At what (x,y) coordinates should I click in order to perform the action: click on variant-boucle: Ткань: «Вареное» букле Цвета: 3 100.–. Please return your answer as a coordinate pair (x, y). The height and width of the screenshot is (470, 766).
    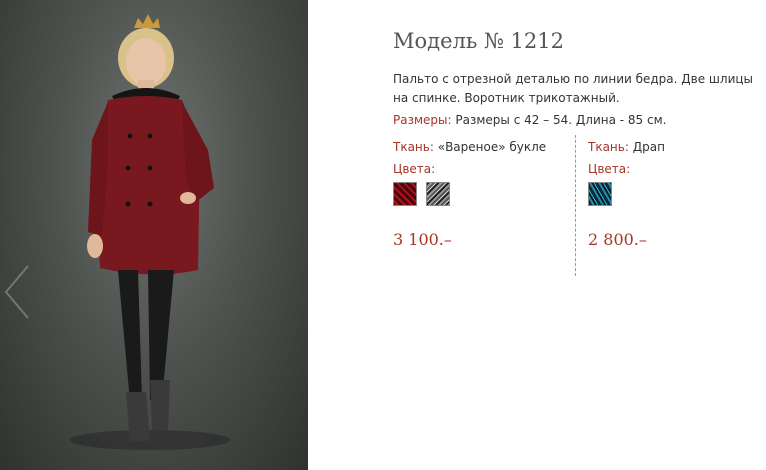
    Looking at the image, I should click on (483, 194).